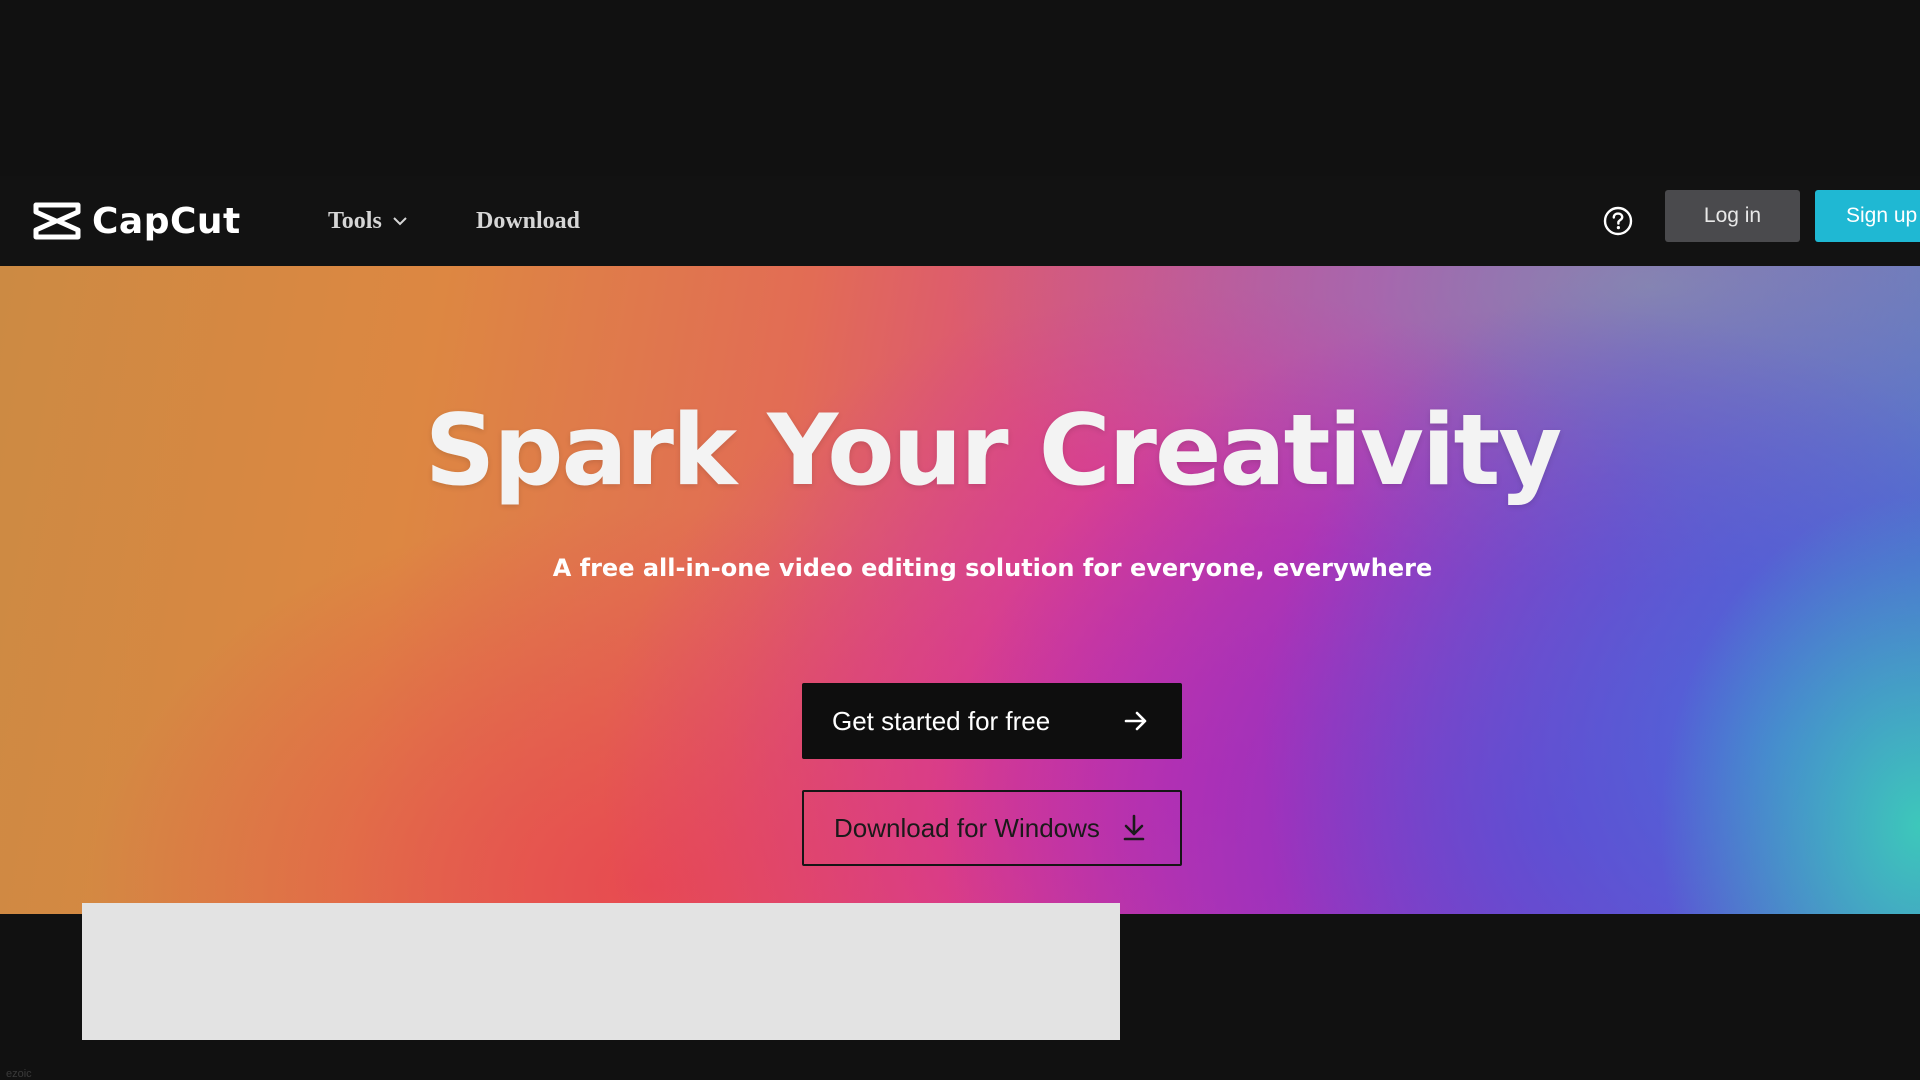 The image size is (1920, 1080). I want to click on nav-tools-menu: Tools, so click(368, 221).